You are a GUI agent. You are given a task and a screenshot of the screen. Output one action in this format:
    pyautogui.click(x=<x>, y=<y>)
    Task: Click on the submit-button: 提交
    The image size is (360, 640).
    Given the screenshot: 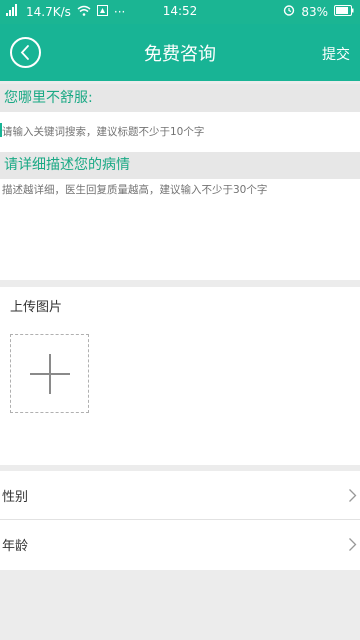 What is the action you would take?
    pyautogui.click(x=336, y=54)
    